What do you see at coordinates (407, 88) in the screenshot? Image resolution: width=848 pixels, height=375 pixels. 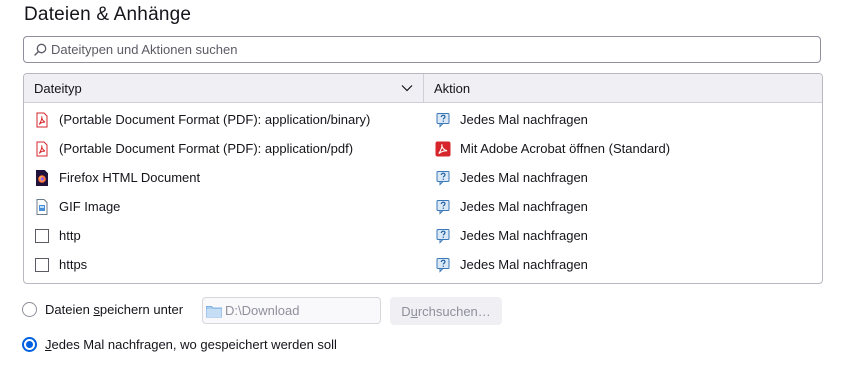 I see `chevron-down-icon` at bounding box center [407, 88].